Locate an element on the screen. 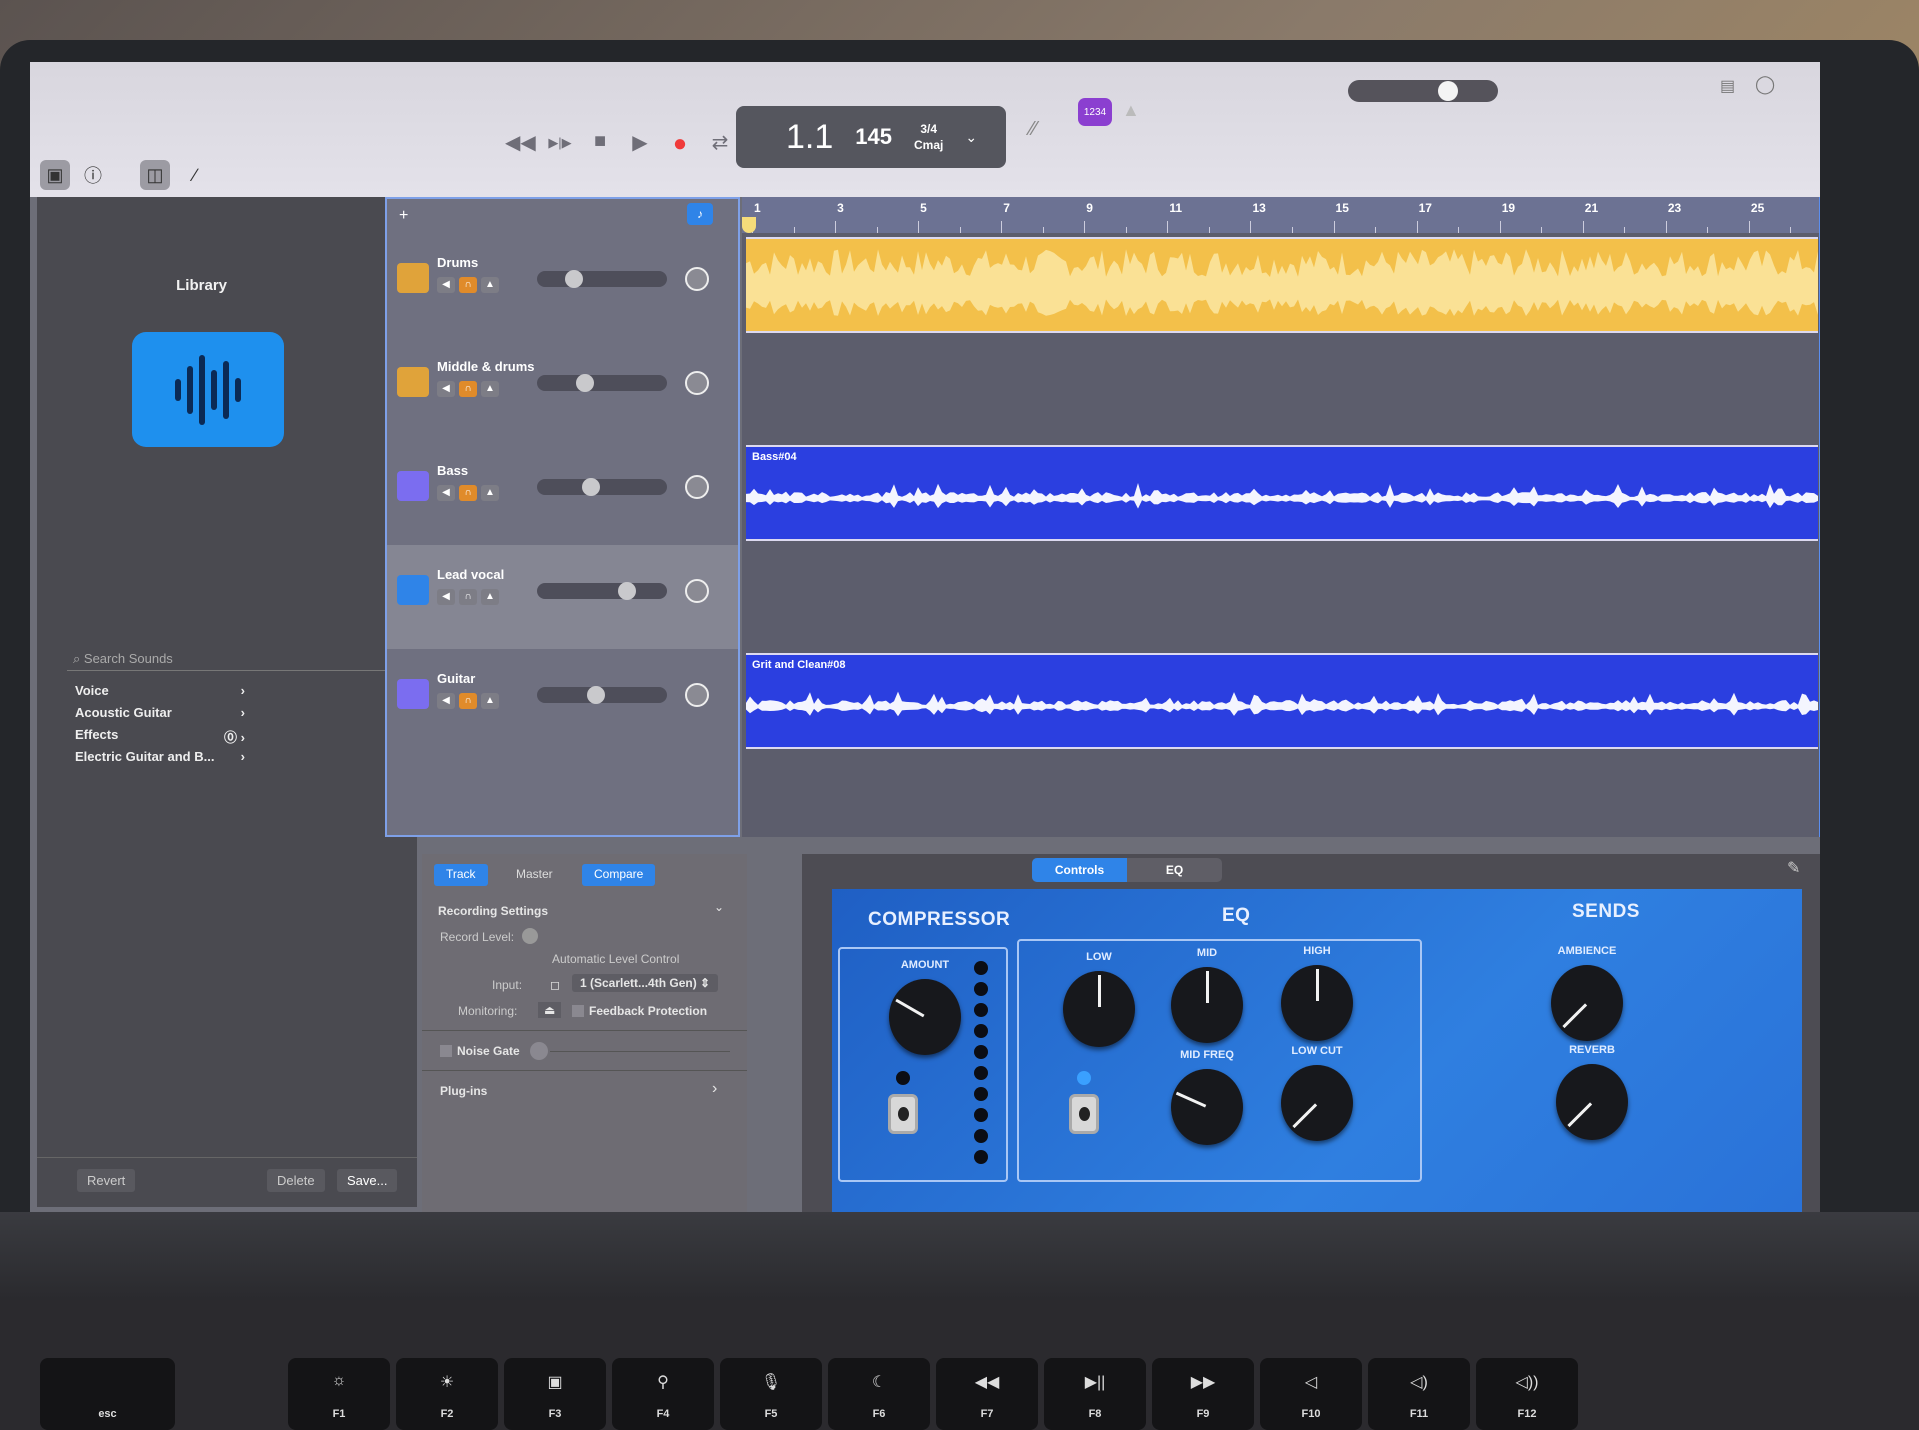 Image resolution: width=1919 pixels, height=1430 pixels. smart-controls-icon: ◫ is located at coordinates (155, 175).